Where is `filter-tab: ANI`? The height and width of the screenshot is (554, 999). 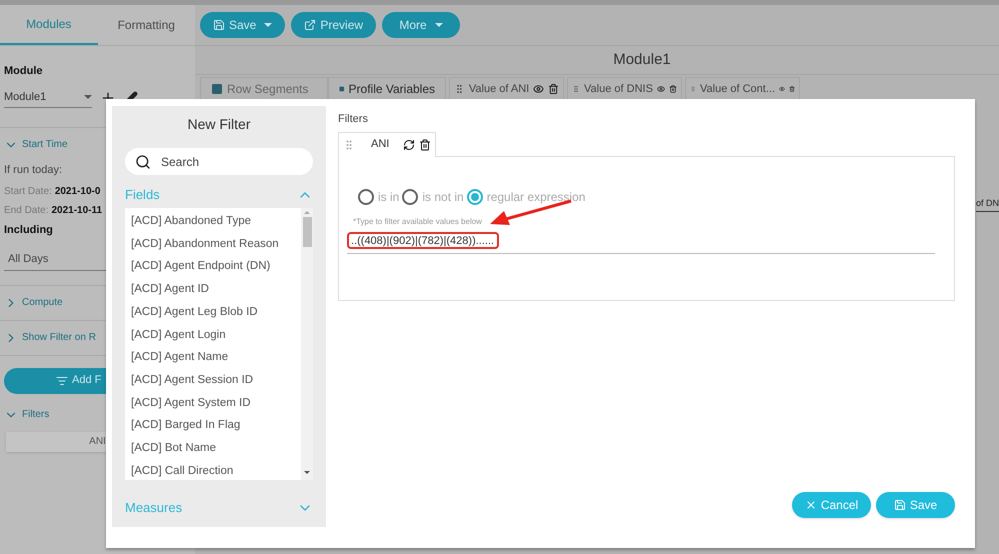
filter-tab: ANI is located at coordinates (387, 144).